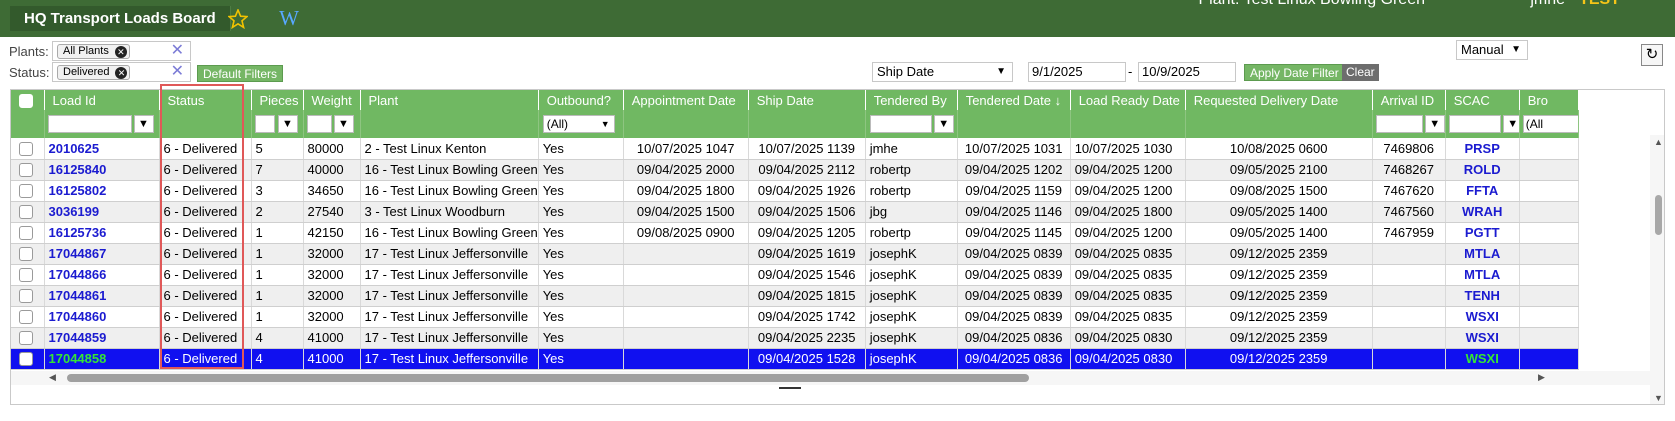  What do you see at coordinates (1482, 100) in the screenshot?
I see `col-header-scac: SCAC` at bounding box center [1482, 100].